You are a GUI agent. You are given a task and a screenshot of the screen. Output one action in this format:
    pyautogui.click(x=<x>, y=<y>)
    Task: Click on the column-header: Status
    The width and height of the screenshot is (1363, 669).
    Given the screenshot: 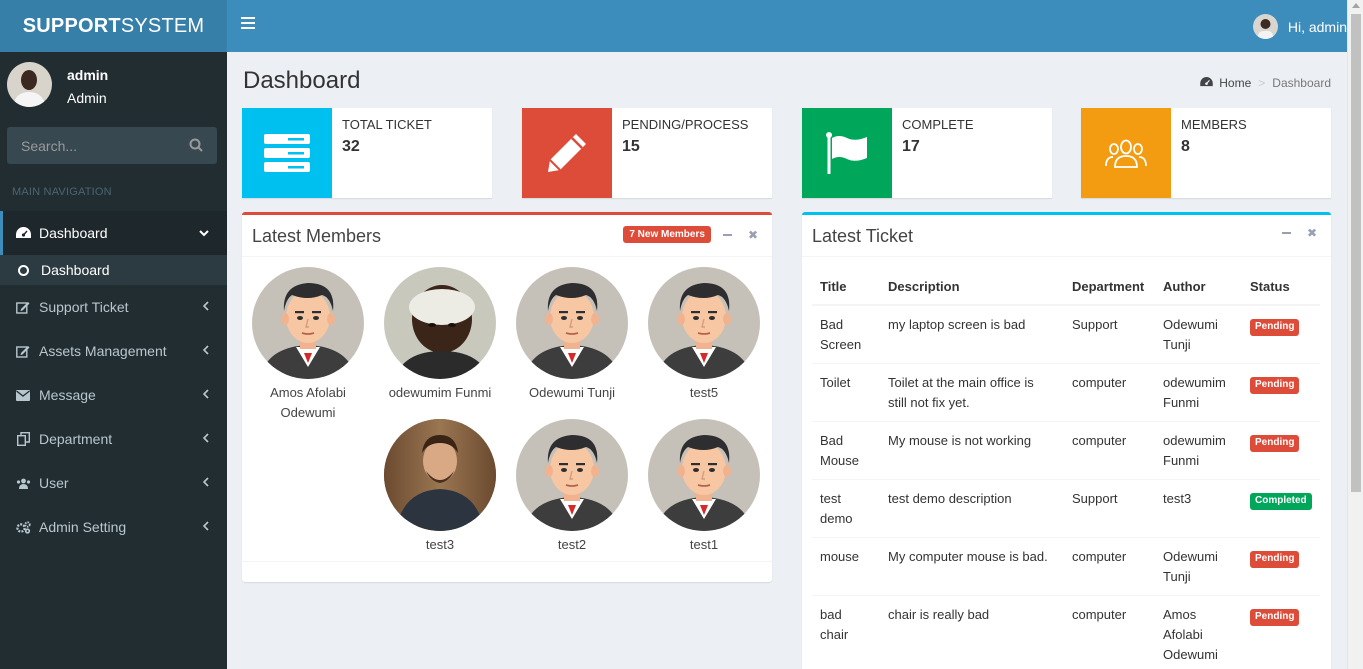 What is the action you would take?
    pyautogui.click(x=1281, y=288)
    